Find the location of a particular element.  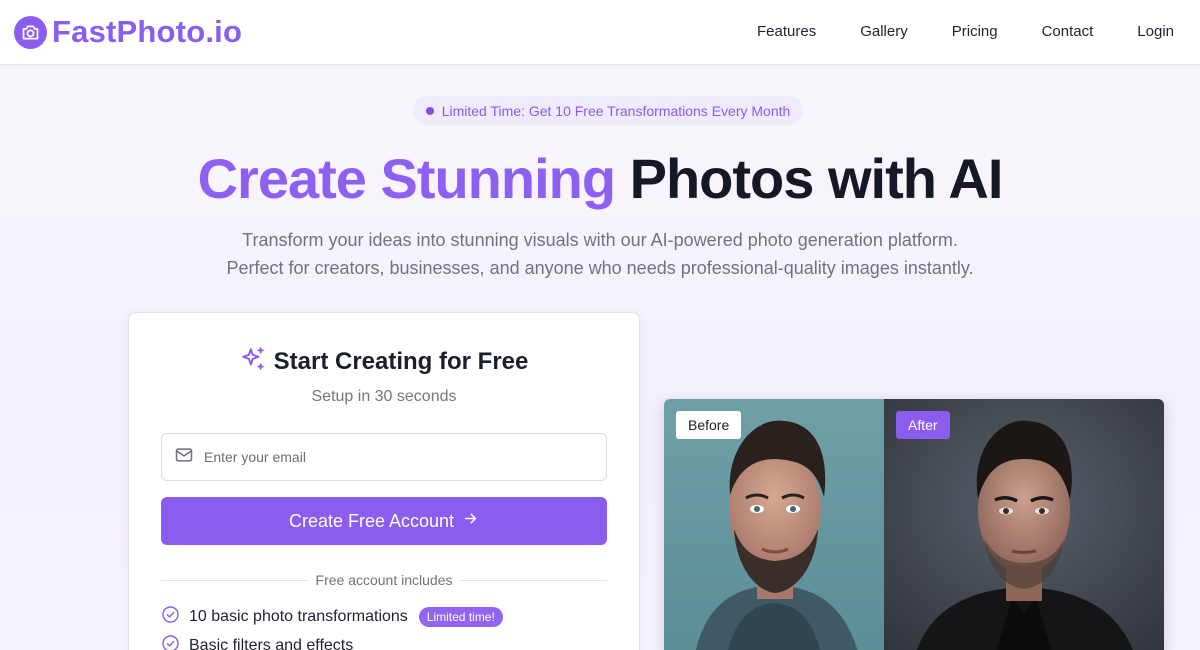

divider-text: Free account includes is located at coordinates (384, 580).